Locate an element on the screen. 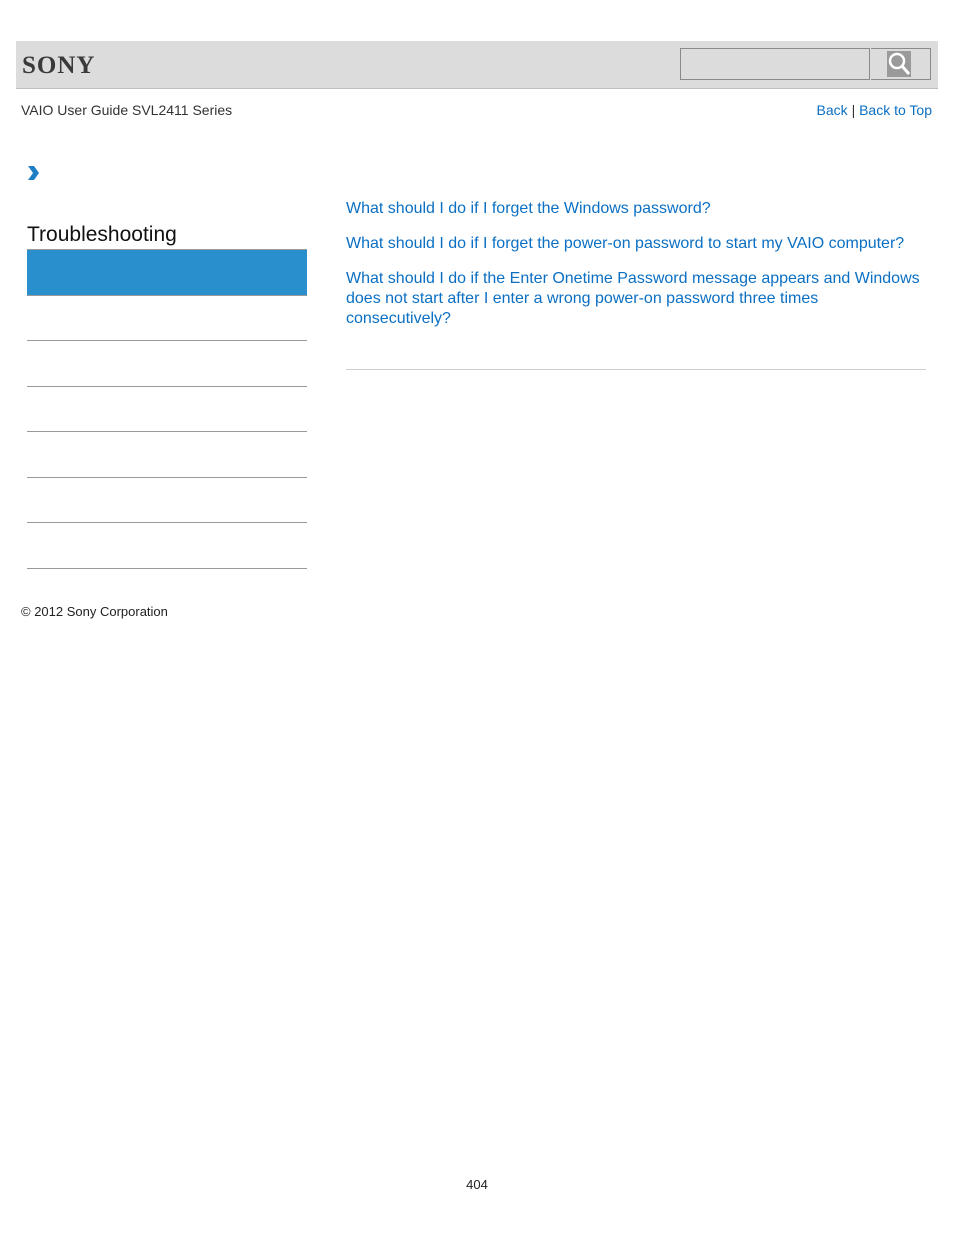 This screenshot has width=954, height=1235. page-number: 404 is located at coordinates (477, 1184).